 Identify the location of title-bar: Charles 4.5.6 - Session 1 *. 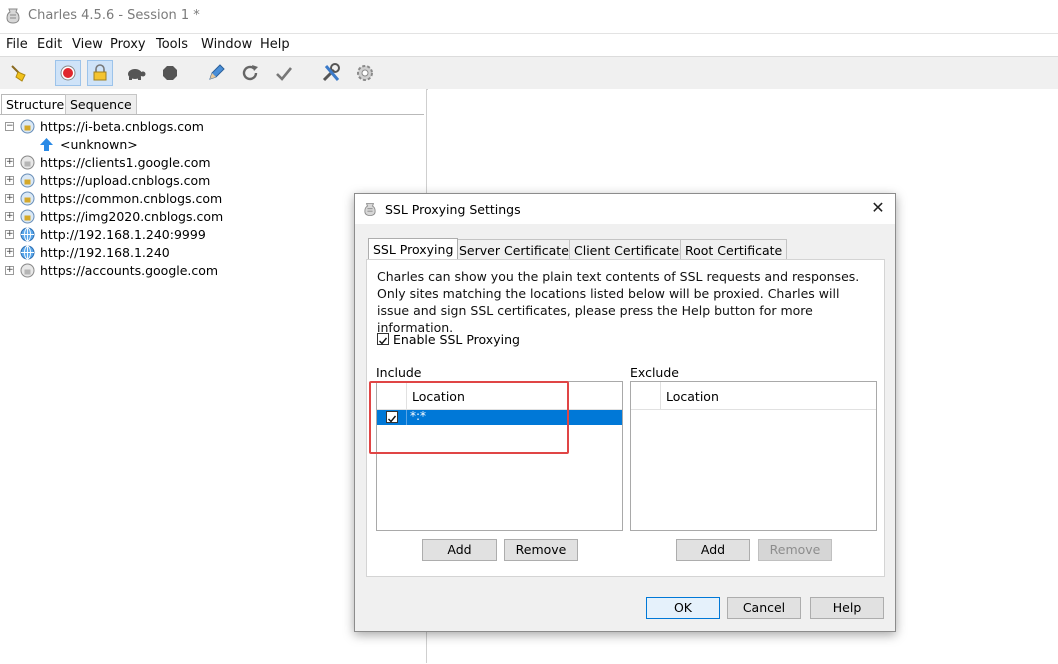
(529, 16).